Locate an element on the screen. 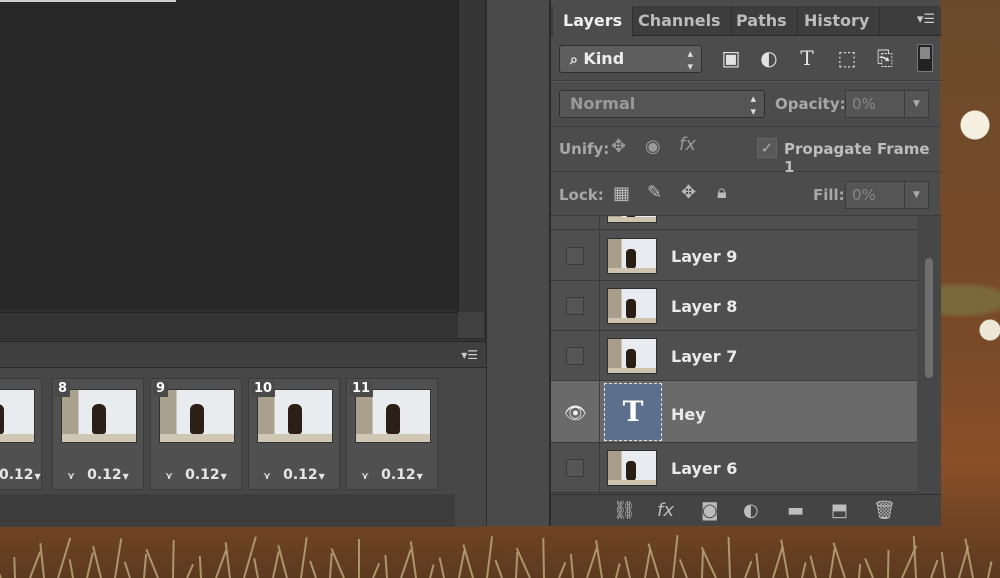 The width and height of the screenshot is (1000, 578). frame-delay: 0.12▼ is located at coordinates (20, 475).